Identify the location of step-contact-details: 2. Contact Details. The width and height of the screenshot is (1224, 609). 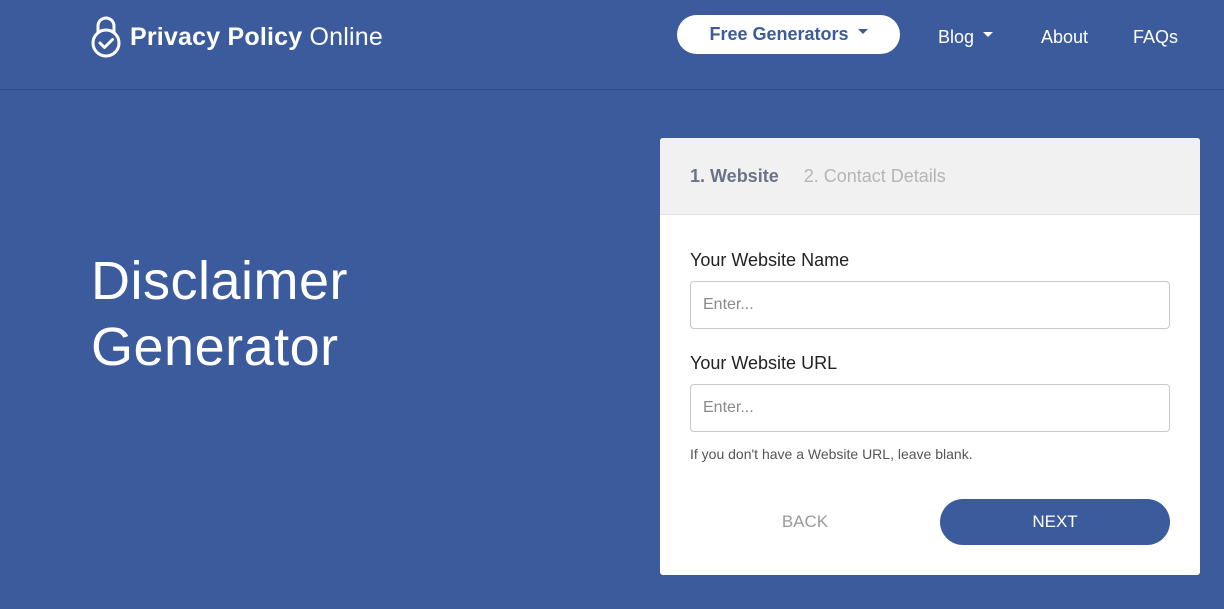
(874, 175).